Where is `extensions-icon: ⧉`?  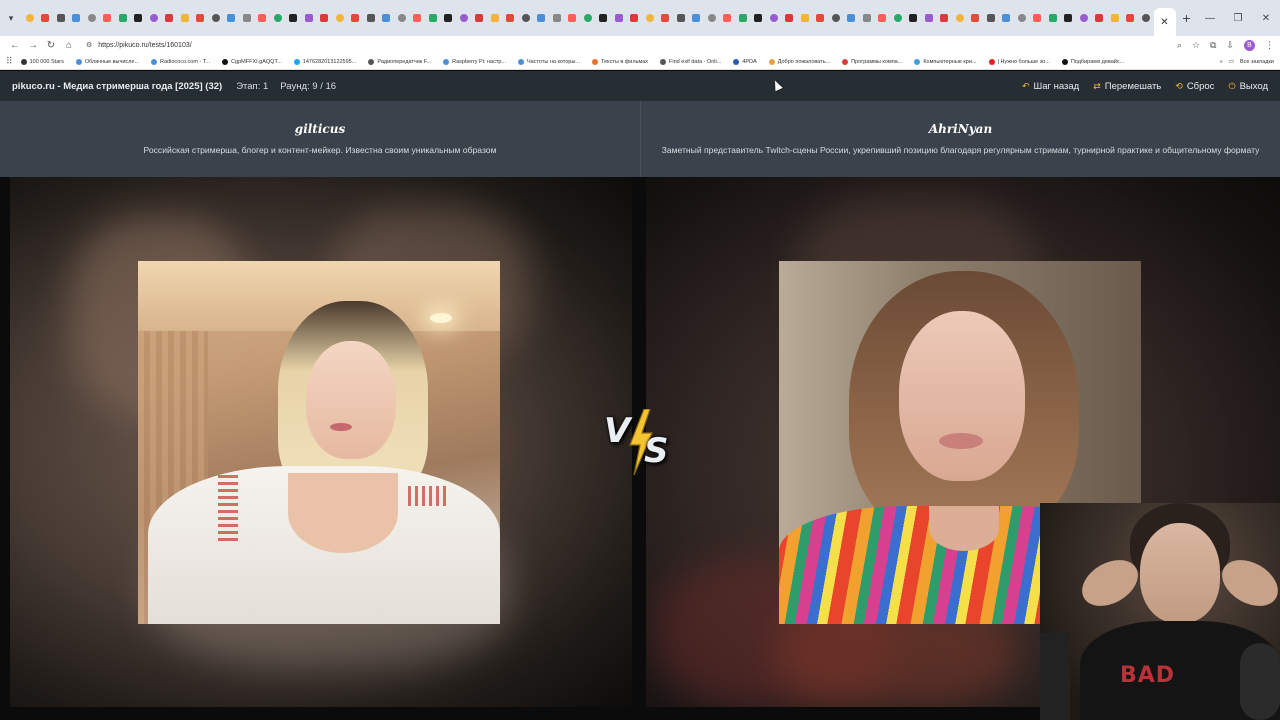
extensions-icon: ⧉ is located at coordinates (1213, 45).